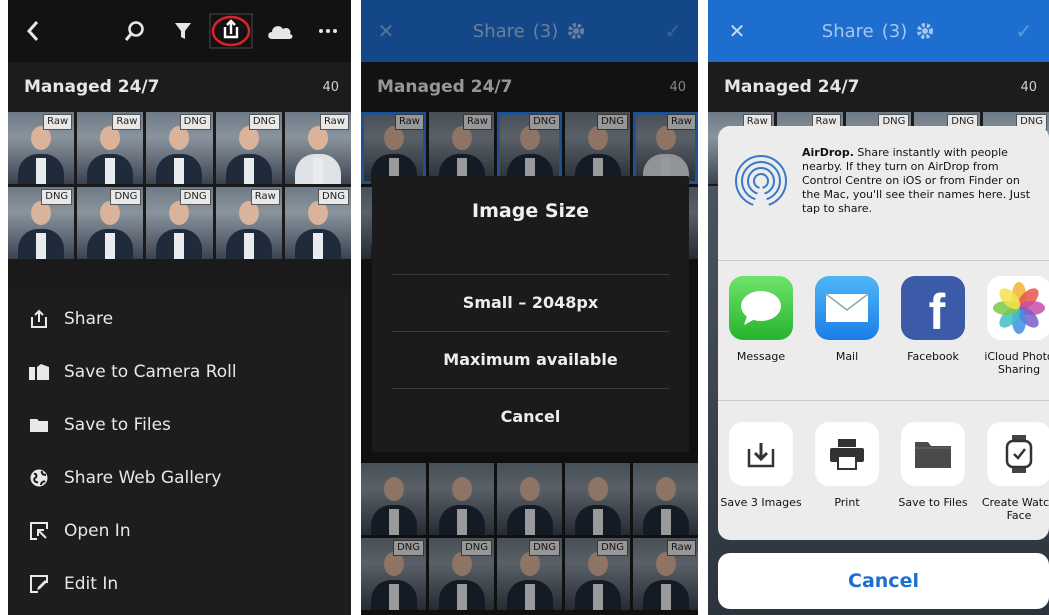 Image resolution: width=1049 pixels, height=615 pixels. Describe the element at coordinates (117, 425) in the screenshot. I see `menu-item-label: Save to Files` at that location.